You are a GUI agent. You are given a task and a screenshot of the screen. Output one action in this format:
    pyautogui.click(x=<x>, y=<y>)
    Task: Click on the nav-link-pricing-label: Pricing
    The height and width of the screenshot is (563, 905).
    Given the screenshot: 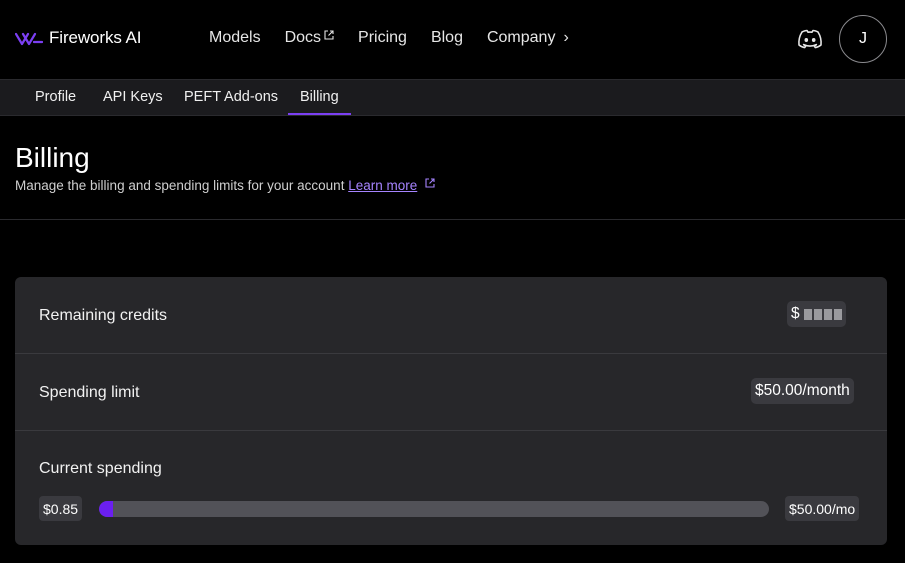 What is the action you would take?
    pyautogui.click(x=382, y=37)
    